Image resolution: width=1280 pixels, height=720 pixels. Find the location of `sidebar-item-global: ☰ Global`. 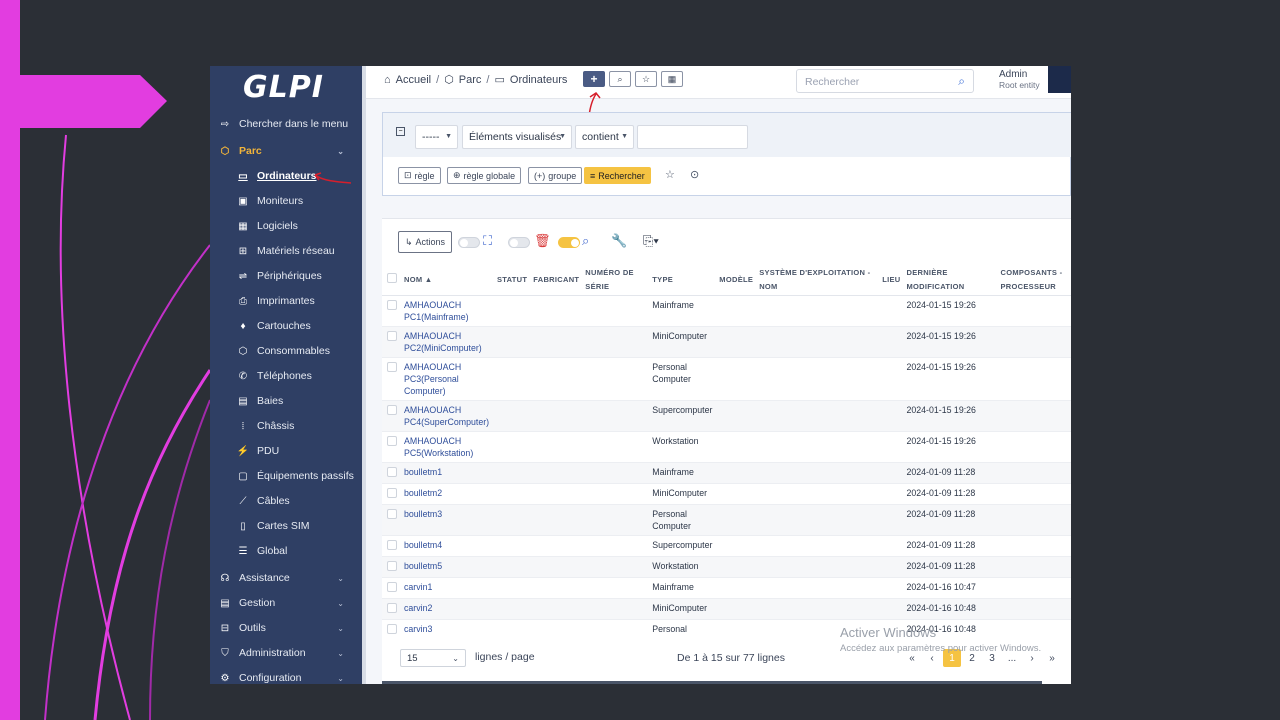

sidebar-item-global: ☰ Global is located at coordinates (286, 551).